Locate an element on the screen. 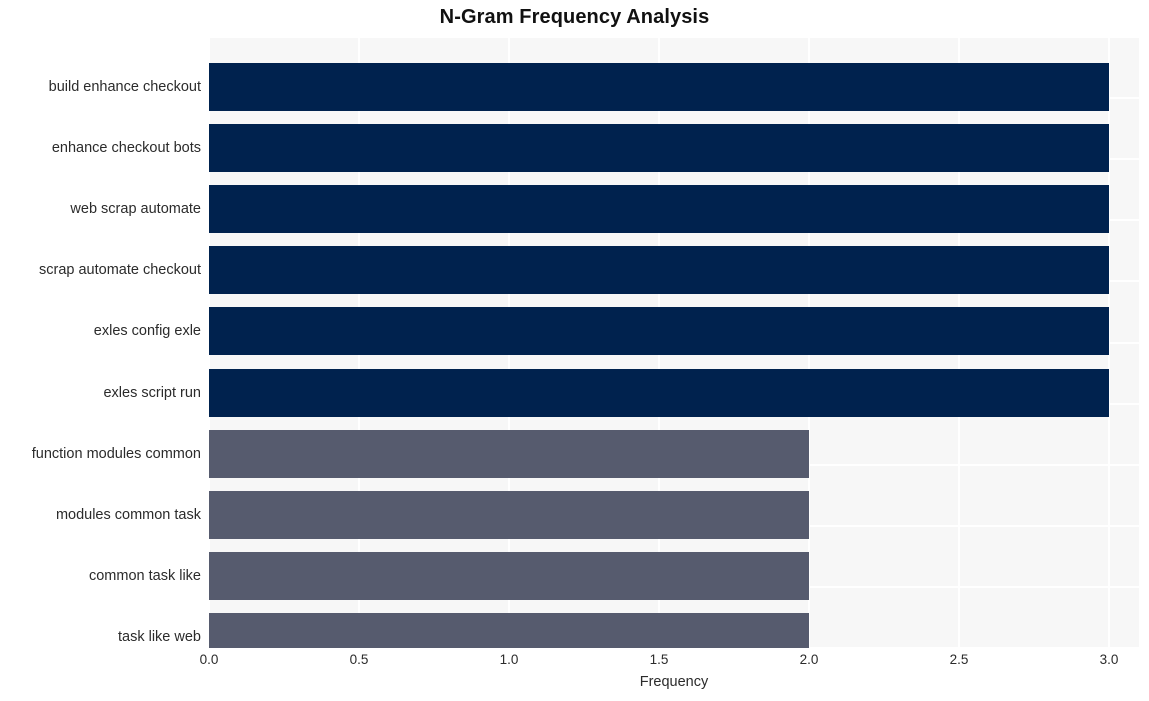  x-axis-tick-labels: 0.0 0.5 1.0 1.5 2.0 2.5 3.0 is located at coordinates (669, 662).